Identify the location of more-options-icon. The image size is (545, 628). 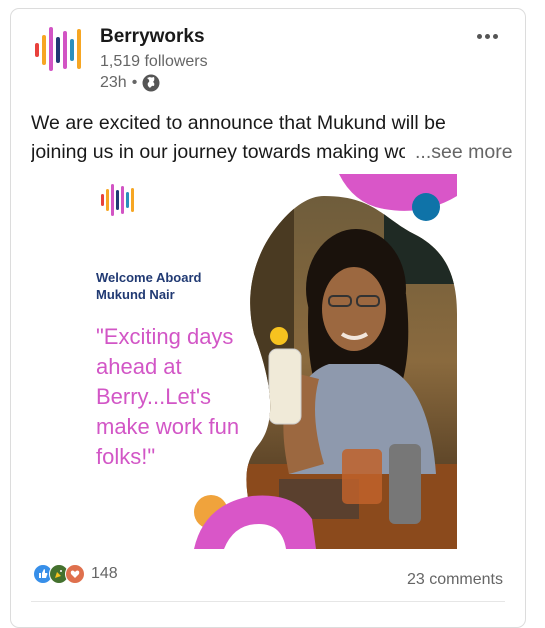
(487, 36).